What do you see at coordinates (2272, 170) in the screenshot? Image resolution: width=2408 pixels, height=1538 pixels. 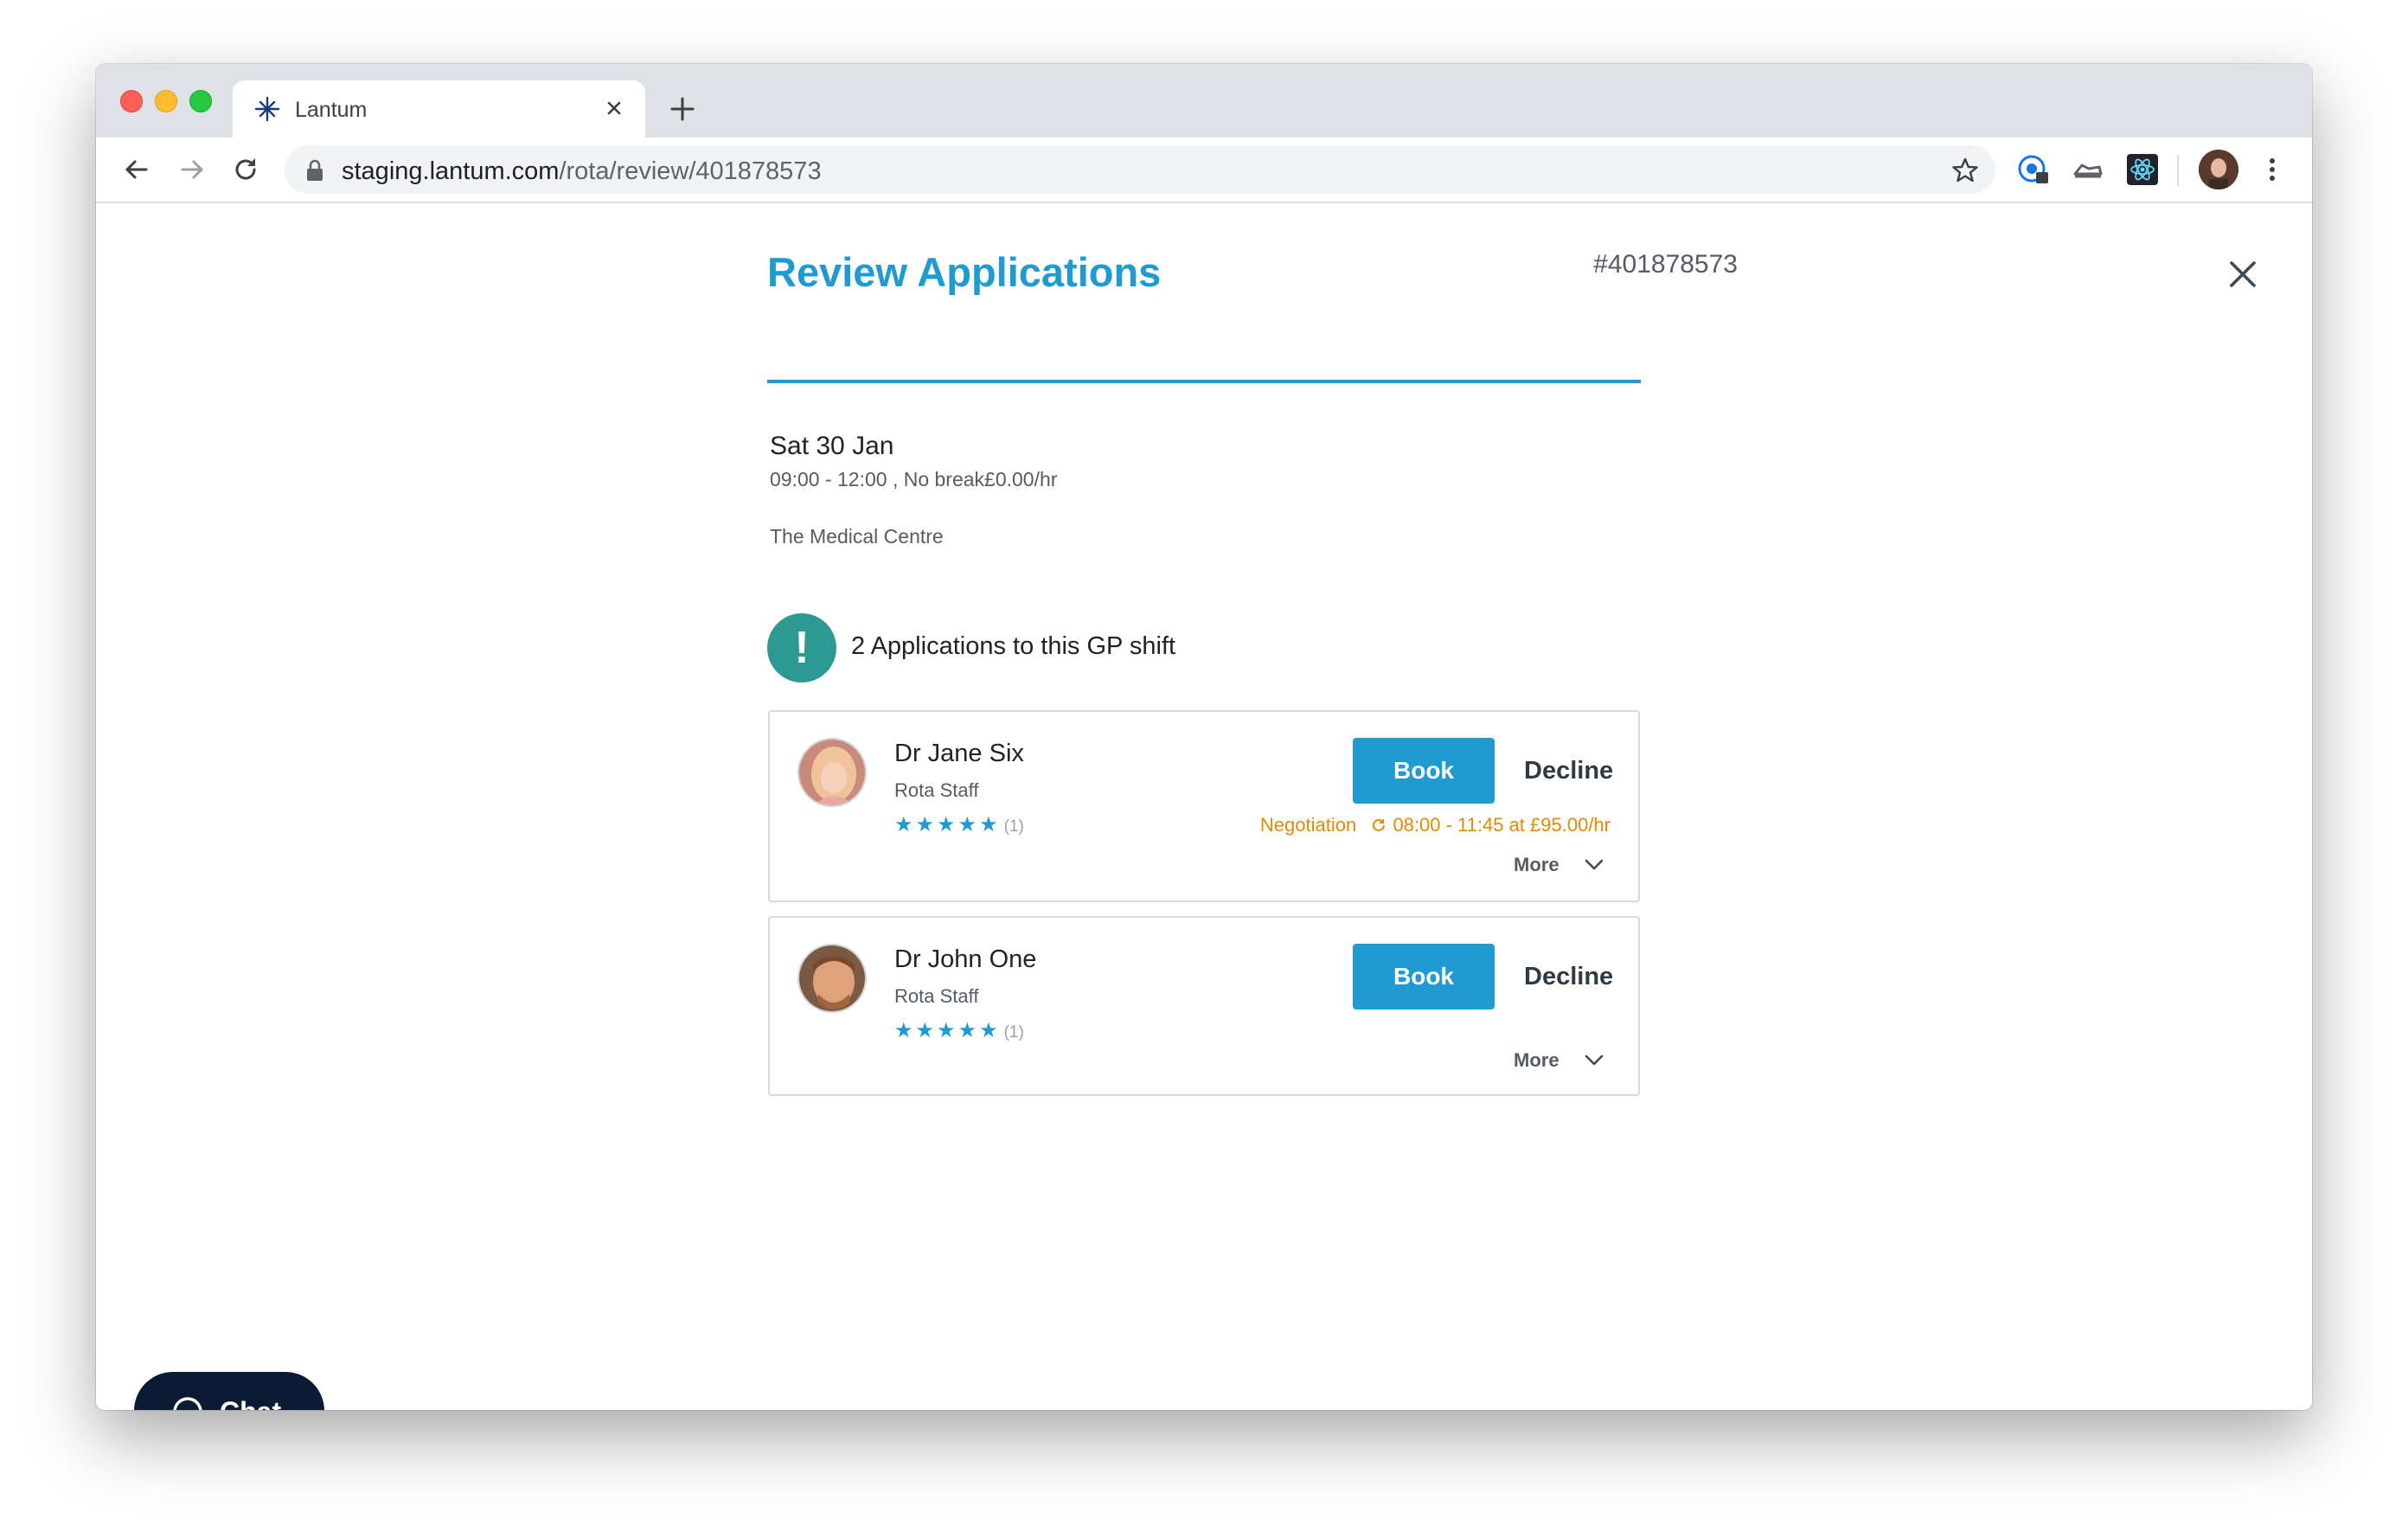 I see `browser-menu-icon` at bounding box center [2272, 170].